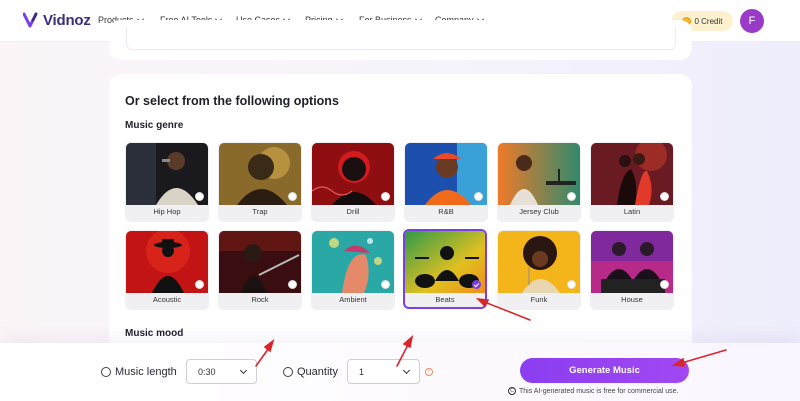 The height and width of the screenshot is (401, 800). Describe the element at coordinates (353, 211) in the screenshot. I see `genre-label: Drill` at that location.